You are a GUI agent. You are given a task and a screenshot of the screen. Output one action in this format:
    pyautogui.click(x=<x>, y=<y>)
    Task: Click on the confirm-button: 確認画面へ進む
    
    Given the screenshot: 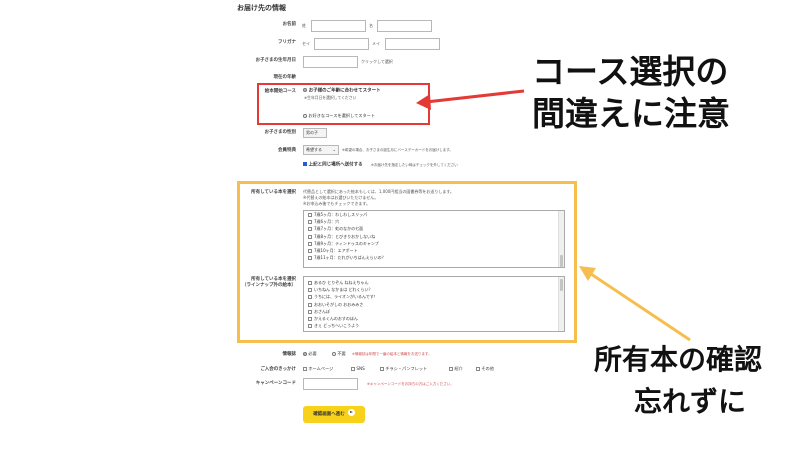 What is the action you would take?
    pyautogui.click(x=334, y=414)
    